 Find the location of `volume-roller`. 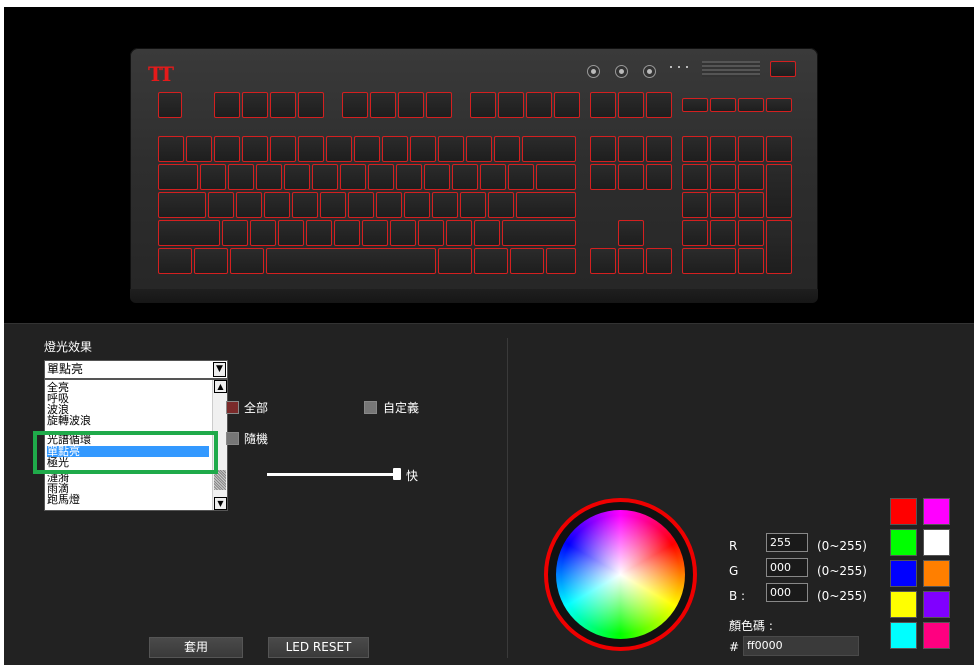

volume-roller is located at coordinates (731, 69).